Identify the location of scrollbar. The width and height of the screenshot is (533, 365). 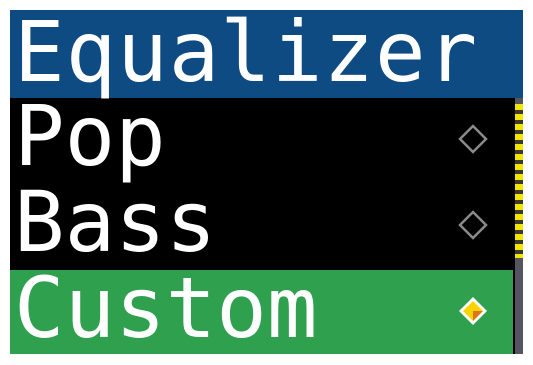
(519, 226).